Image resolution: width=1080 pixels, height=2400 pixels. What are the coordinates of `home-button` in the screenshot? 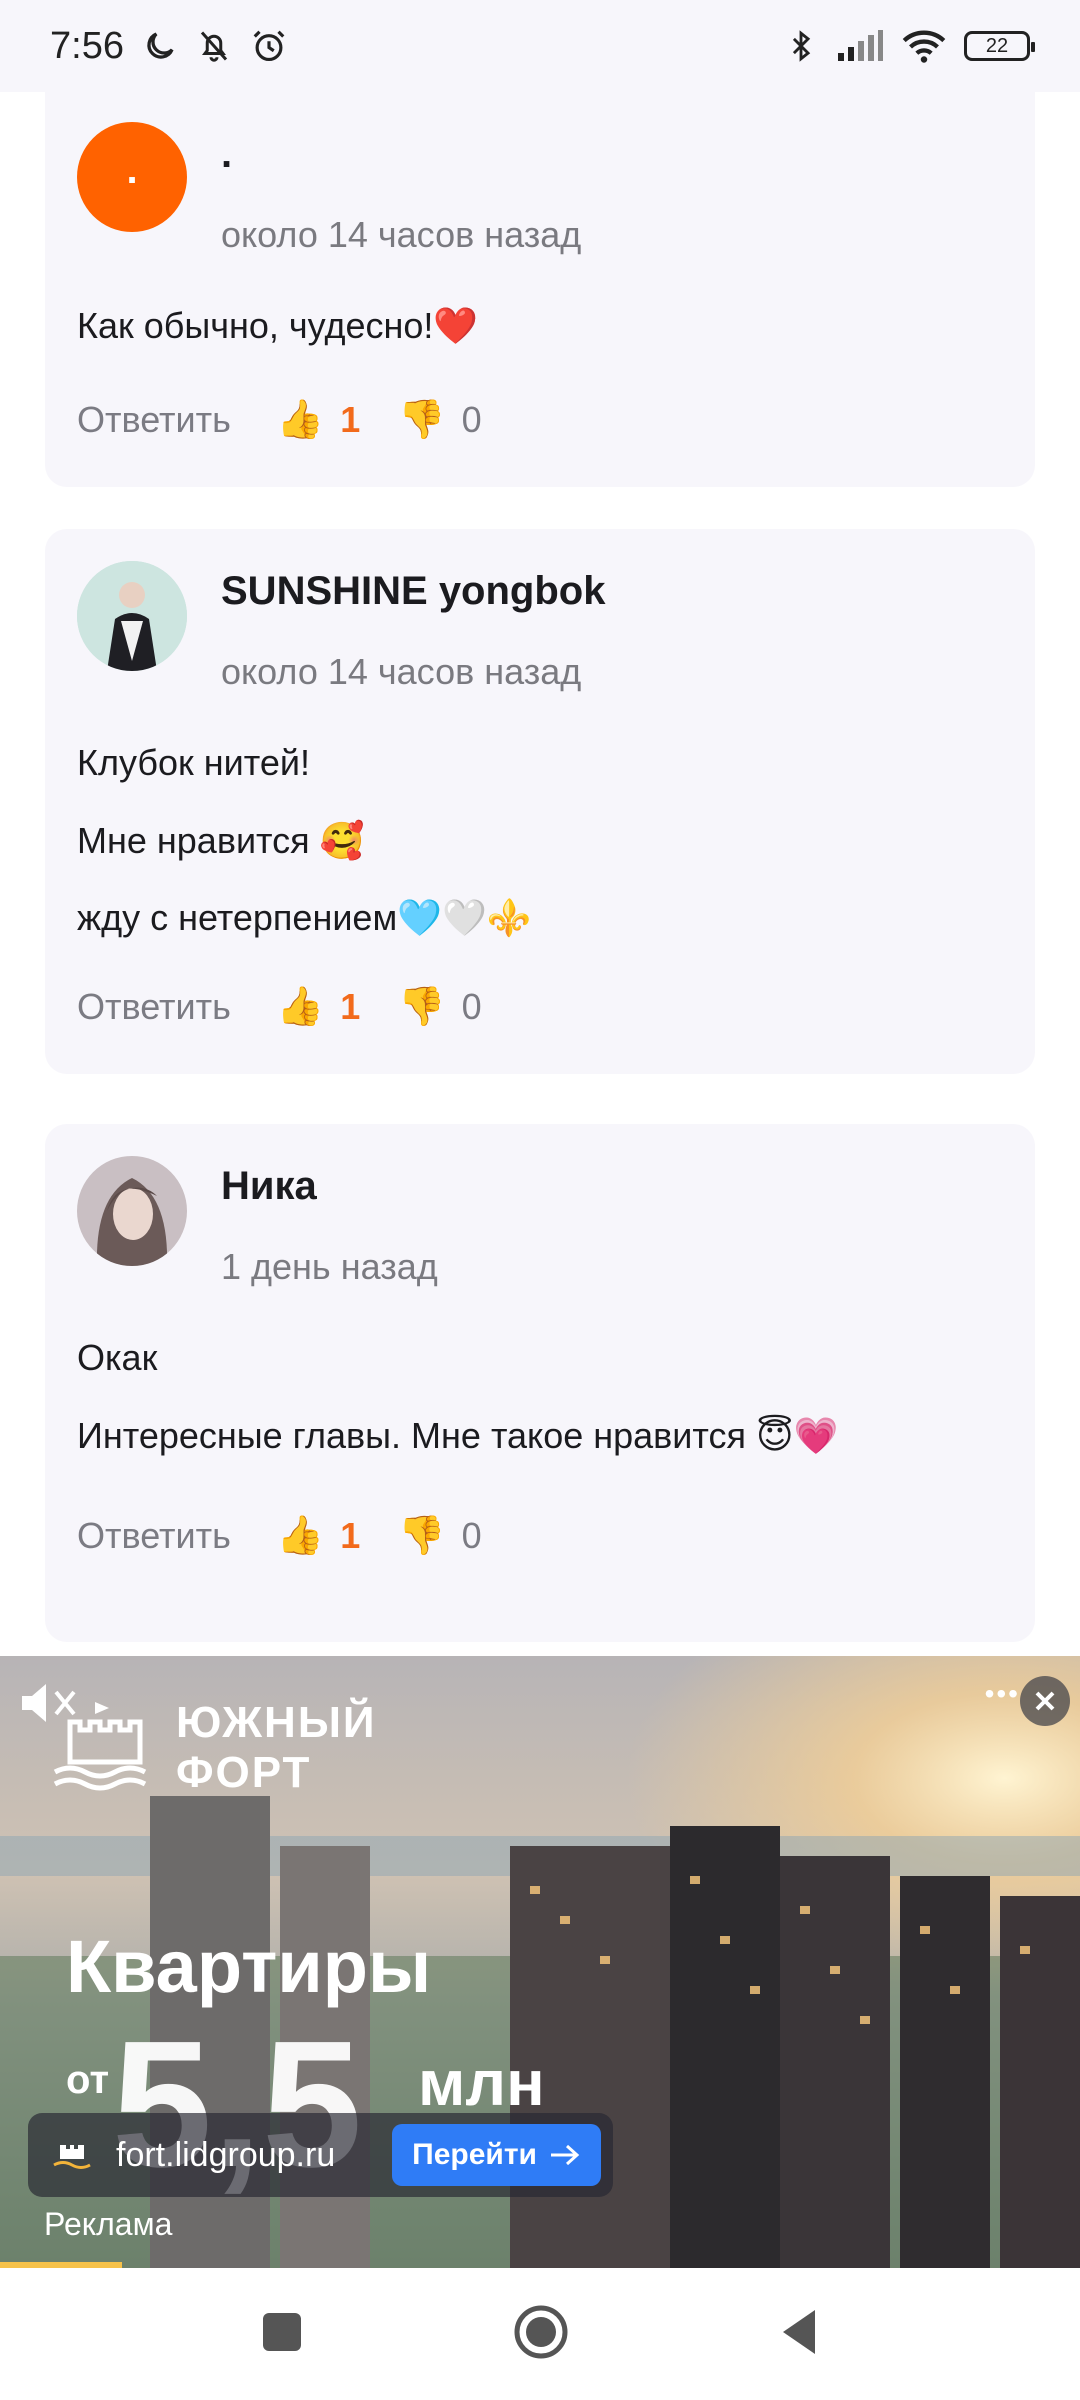 It's located at (541, 2334).